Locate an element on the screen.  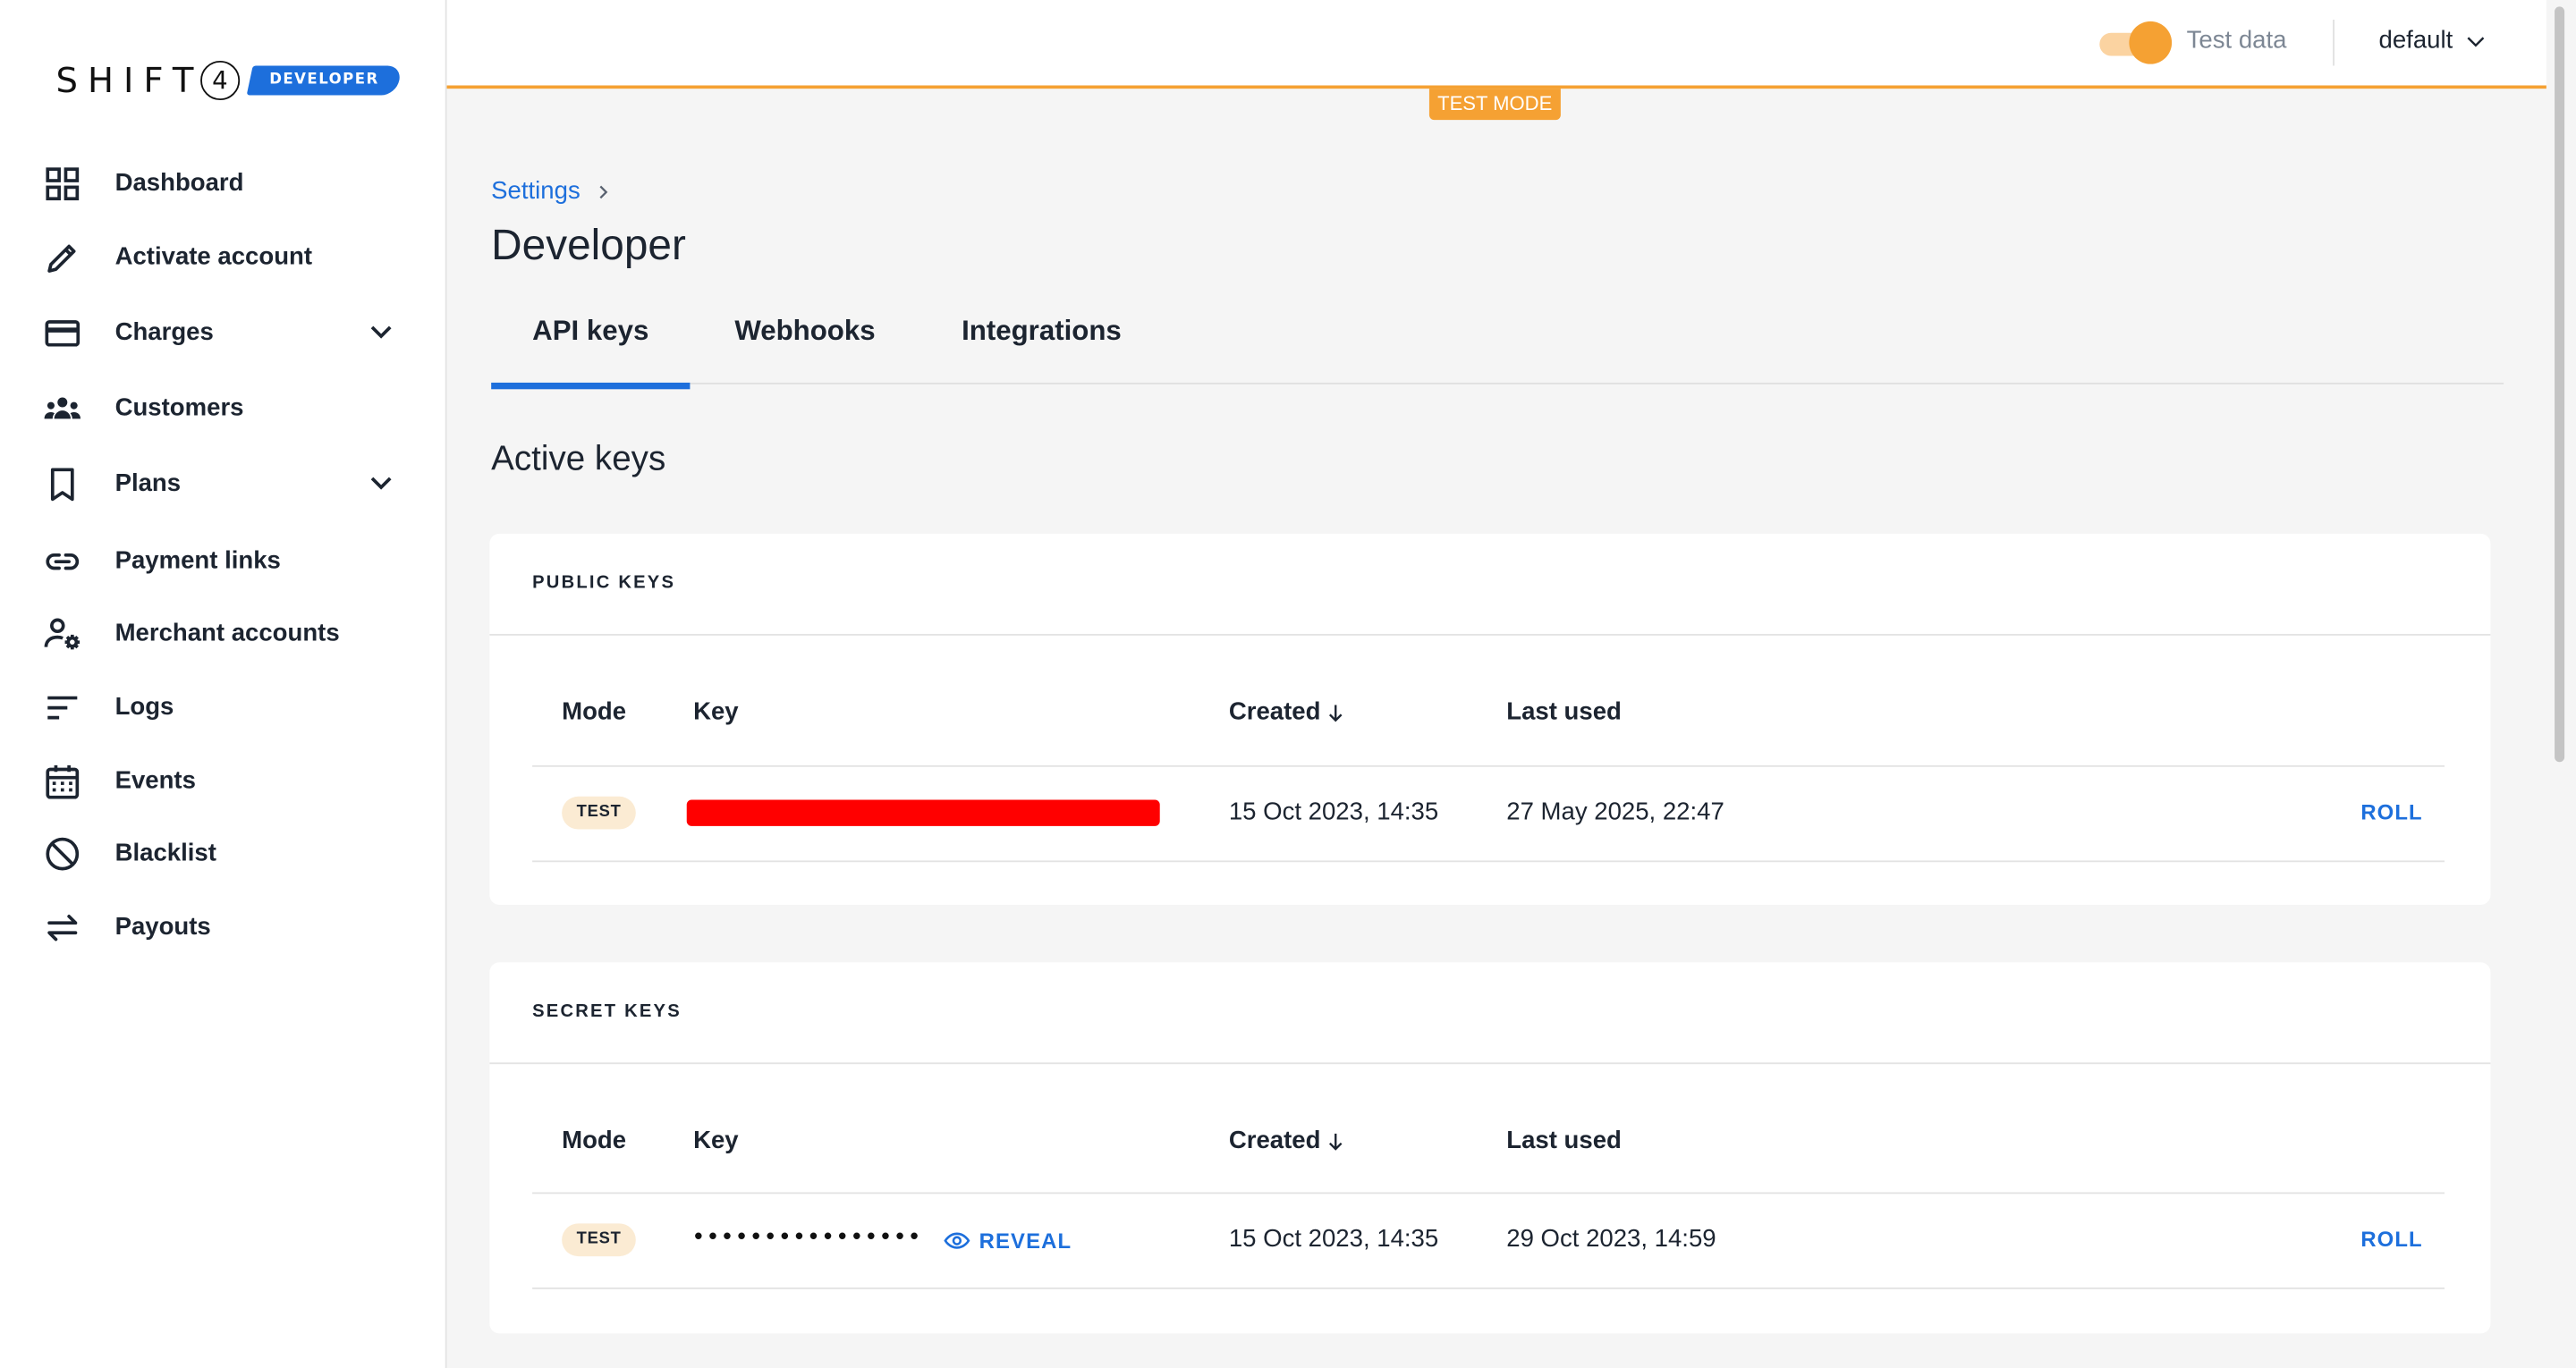
eye-icon is located at coordinates (957, 1241).